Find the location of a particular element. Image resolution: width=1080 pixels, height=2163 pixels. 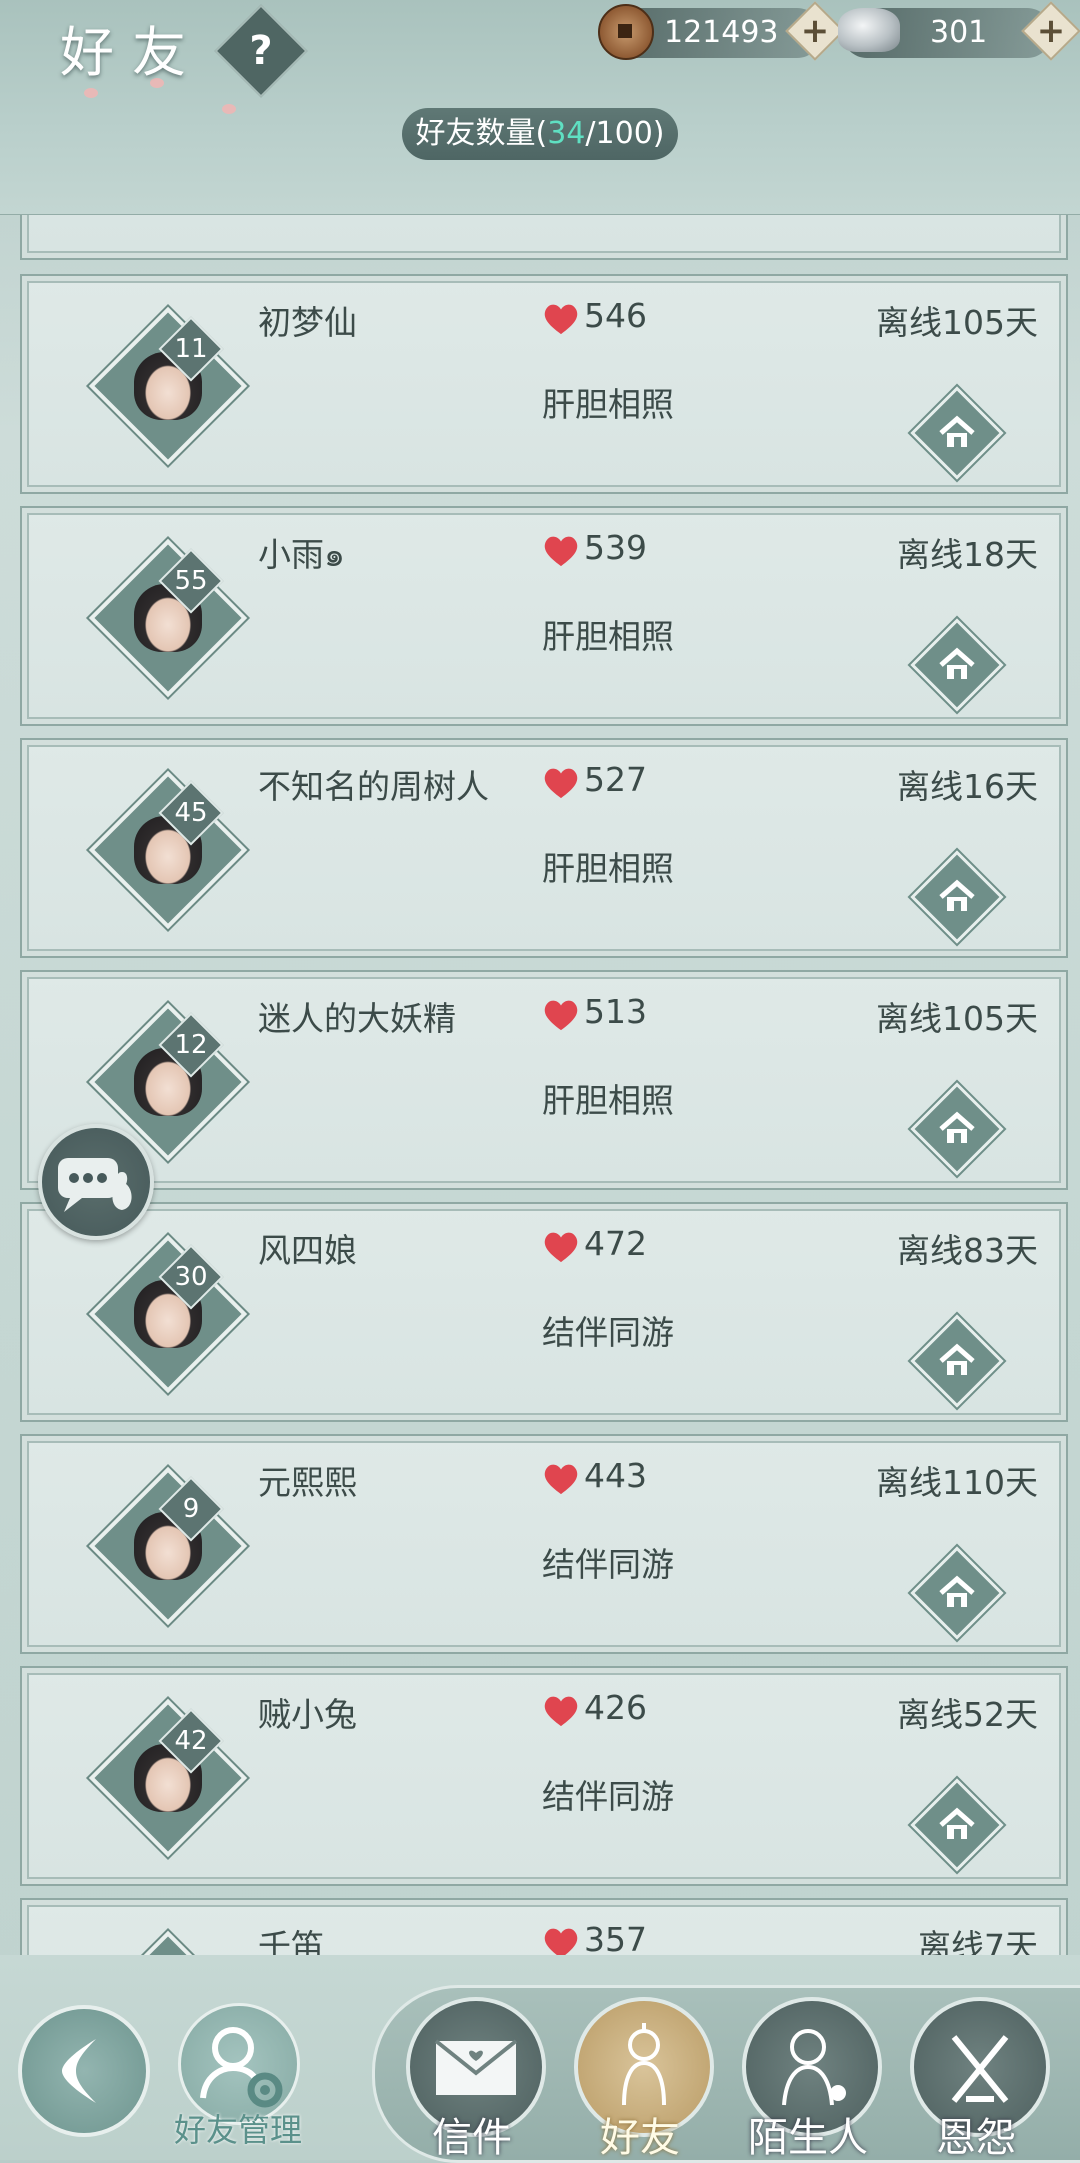

silver-ingot-icon is located at coordinates (869, 30).